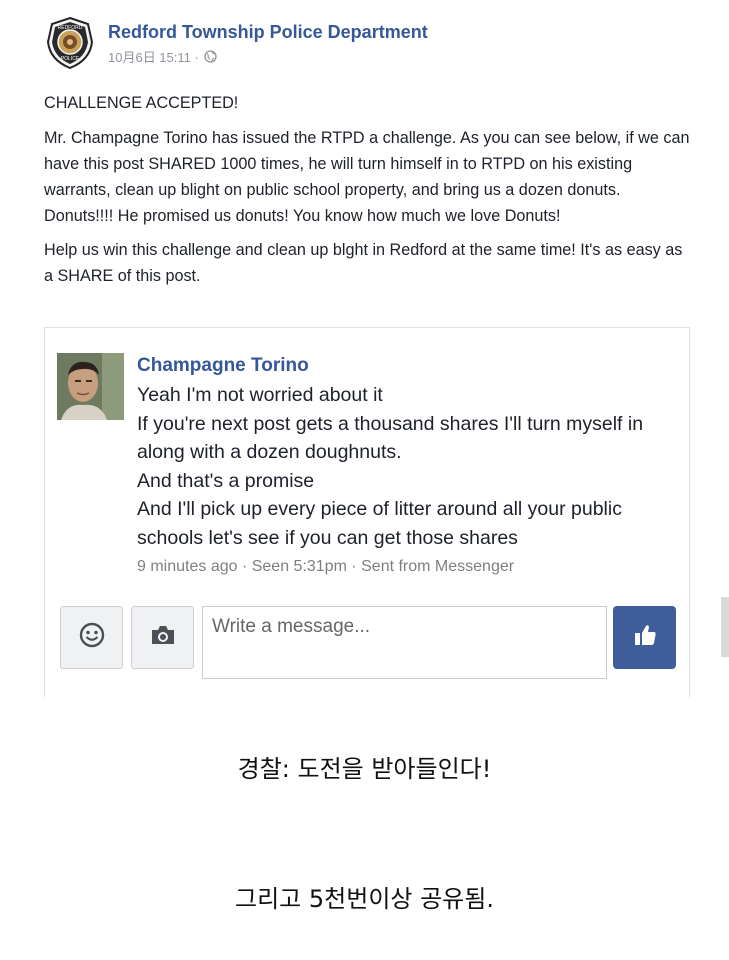 The height and width of the screenshot is (960, 729). I want to click on scrollbar-fragment, so click(725, 627).